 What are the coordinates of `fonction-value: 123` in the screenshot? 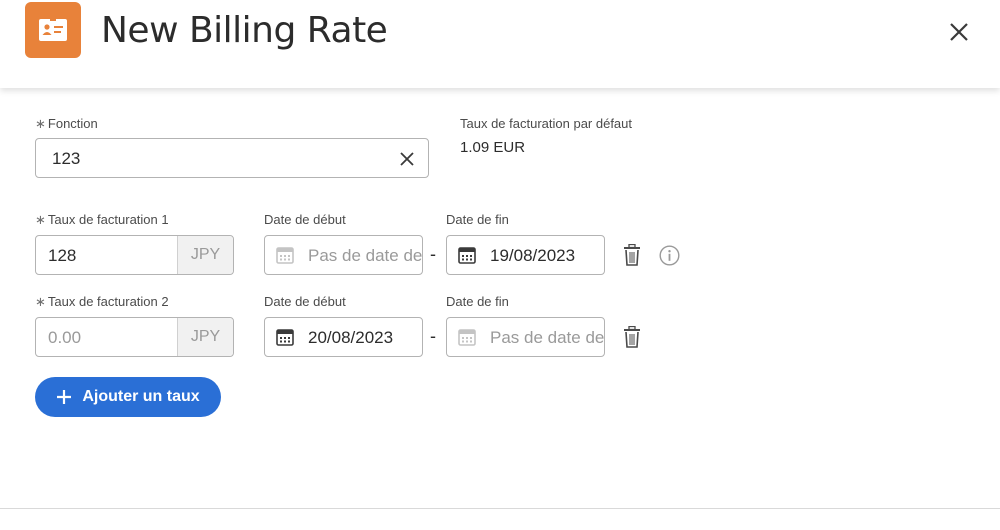 It's located at (66, 158).